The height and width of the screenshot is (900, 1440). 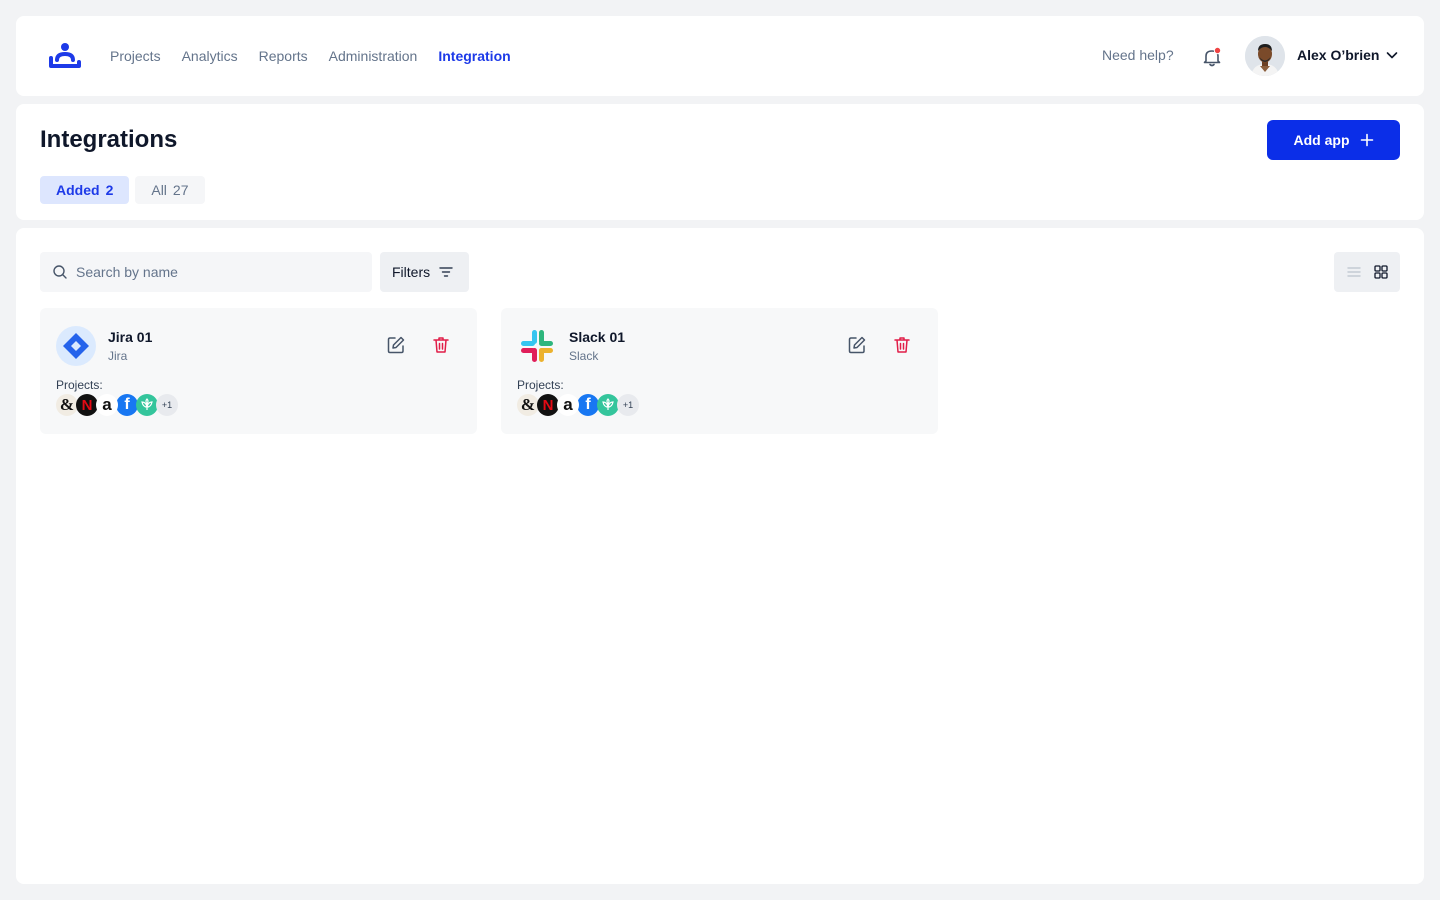 I want to click on slack-logo-icon, so click(x=537, y=346).